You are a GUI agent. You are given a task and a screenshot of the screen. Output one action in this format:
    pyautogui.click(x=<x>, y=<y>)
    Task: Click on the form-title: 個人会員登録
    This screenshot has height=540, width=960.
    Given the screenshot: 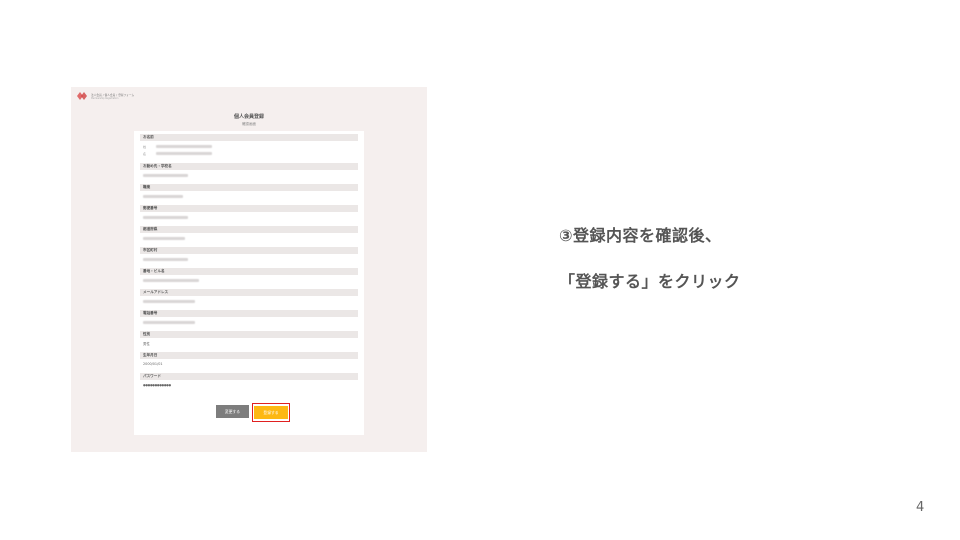 What is the action you would take?
    pyautogui.click(x=248, y=117)
    